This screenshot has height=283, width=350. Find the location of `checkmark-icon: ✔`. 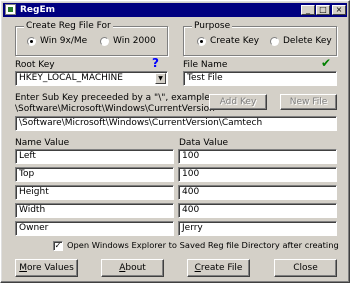

checkmark-icon: ✔ is located at coordinates (326, 63).